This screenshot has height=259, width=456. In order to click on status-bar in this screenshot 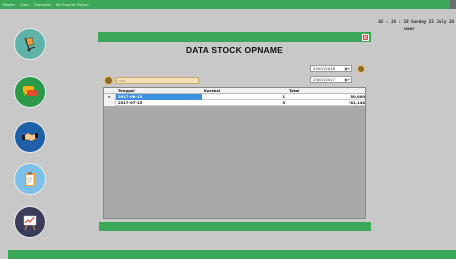, I will do `click(232, 254)`.